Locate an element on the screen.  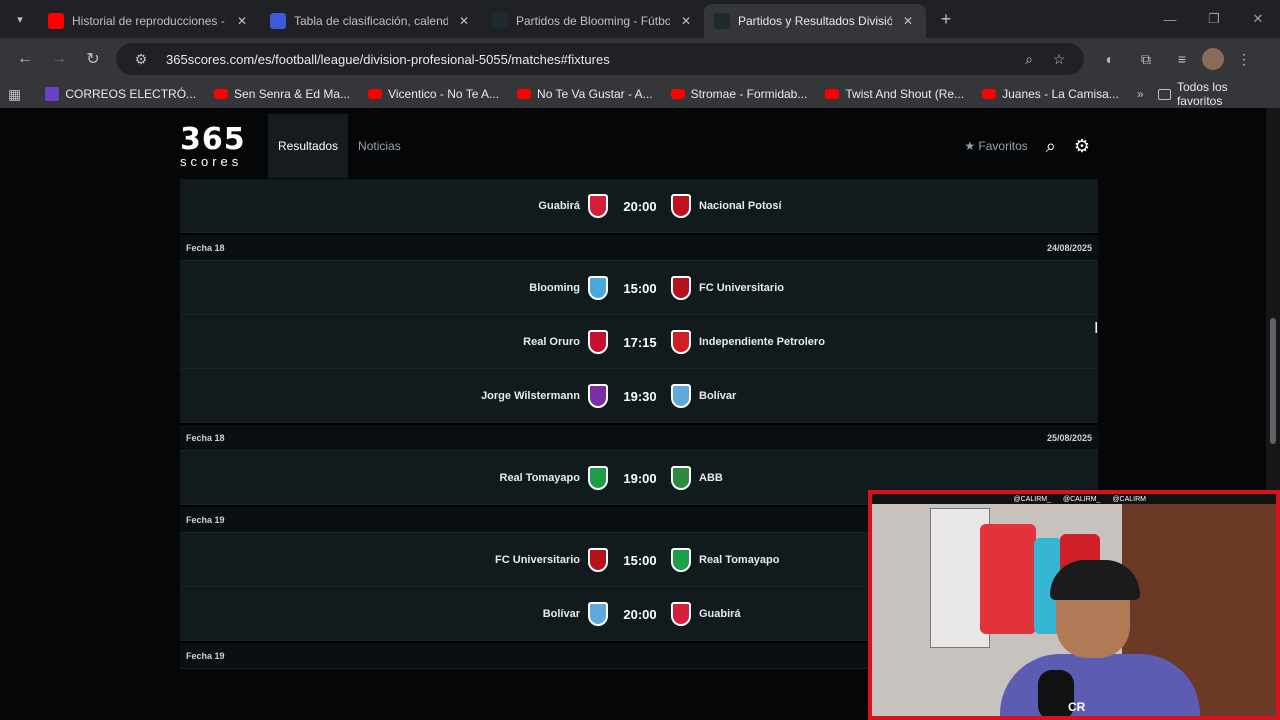
handle-1: @CALIRM_ is located at coordinates (1032, 499).